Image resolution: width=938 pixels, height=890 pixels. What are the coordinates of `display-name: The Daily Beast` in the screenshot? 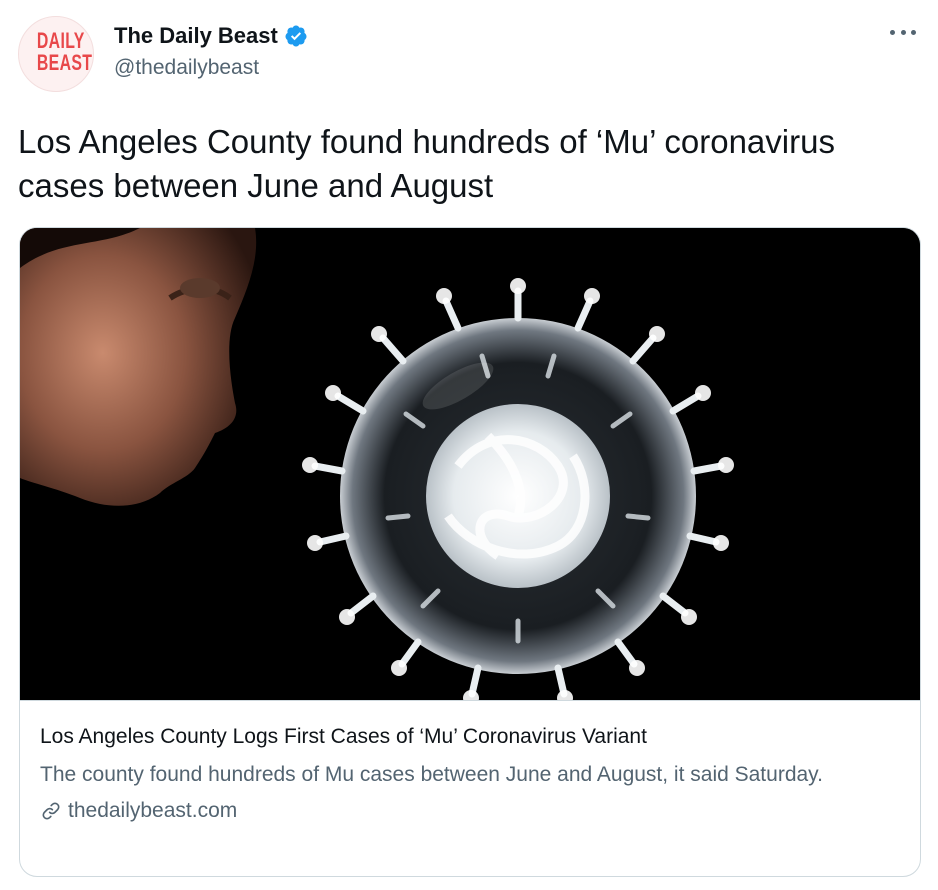 It's located at (196, 36).